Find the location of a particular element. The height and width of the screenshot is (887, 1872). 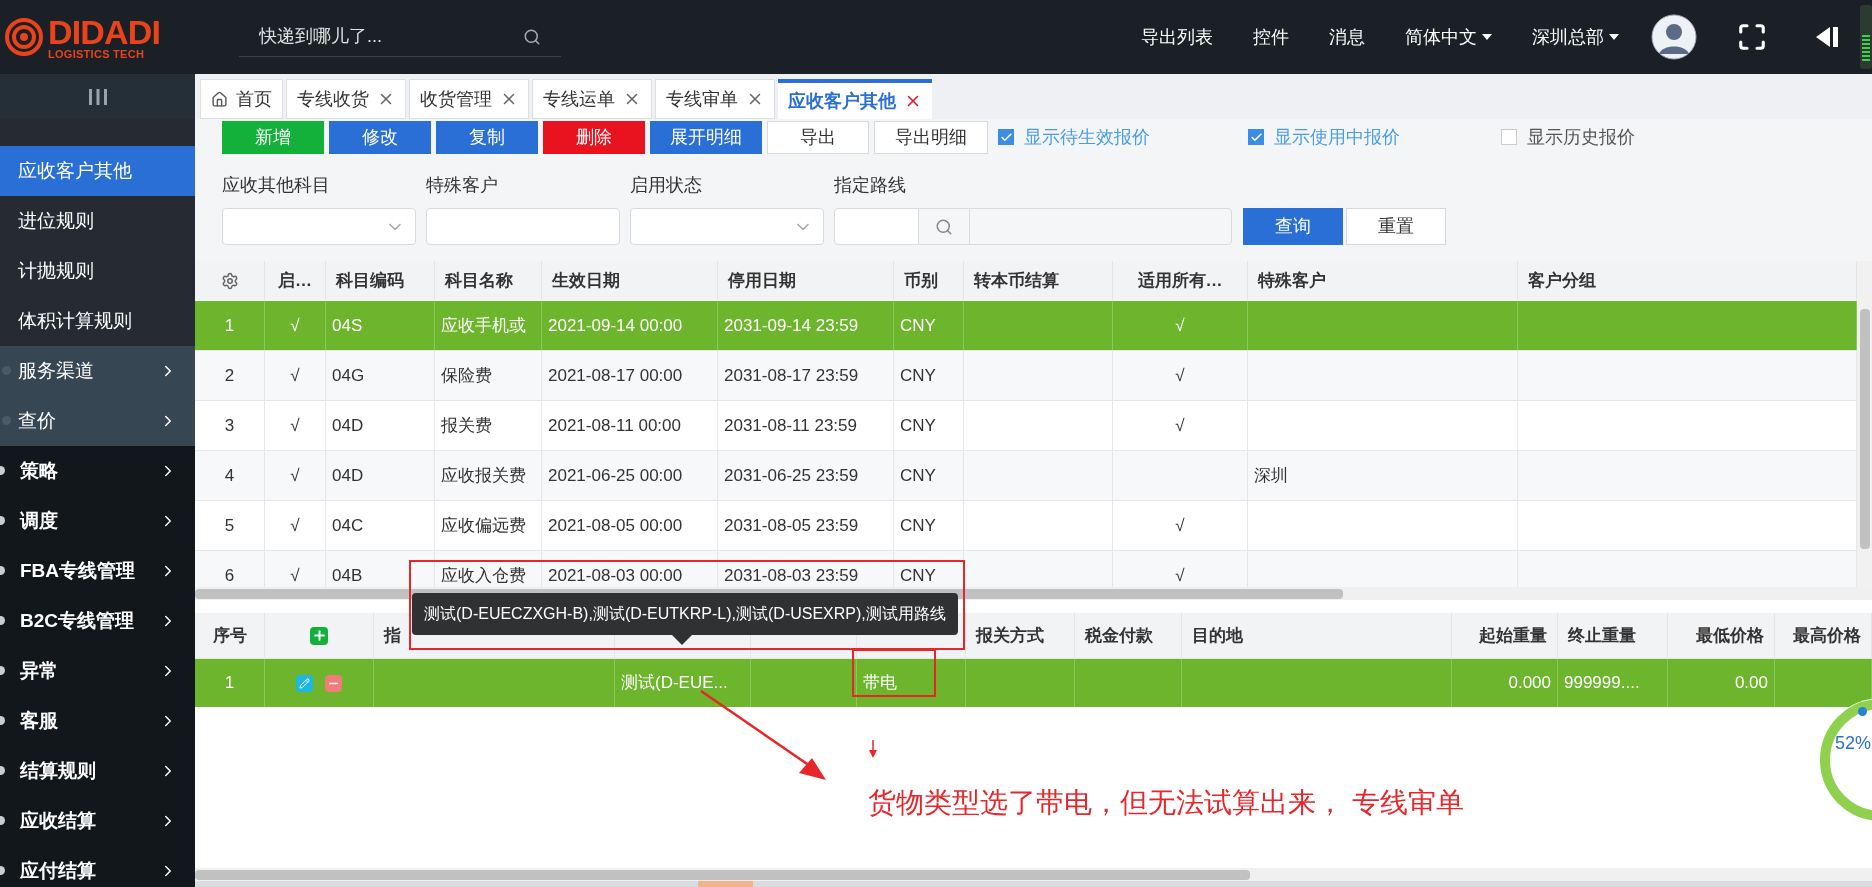

table-cell-text: 2031-06-25 23:59 is located at coordinates (791, 475).